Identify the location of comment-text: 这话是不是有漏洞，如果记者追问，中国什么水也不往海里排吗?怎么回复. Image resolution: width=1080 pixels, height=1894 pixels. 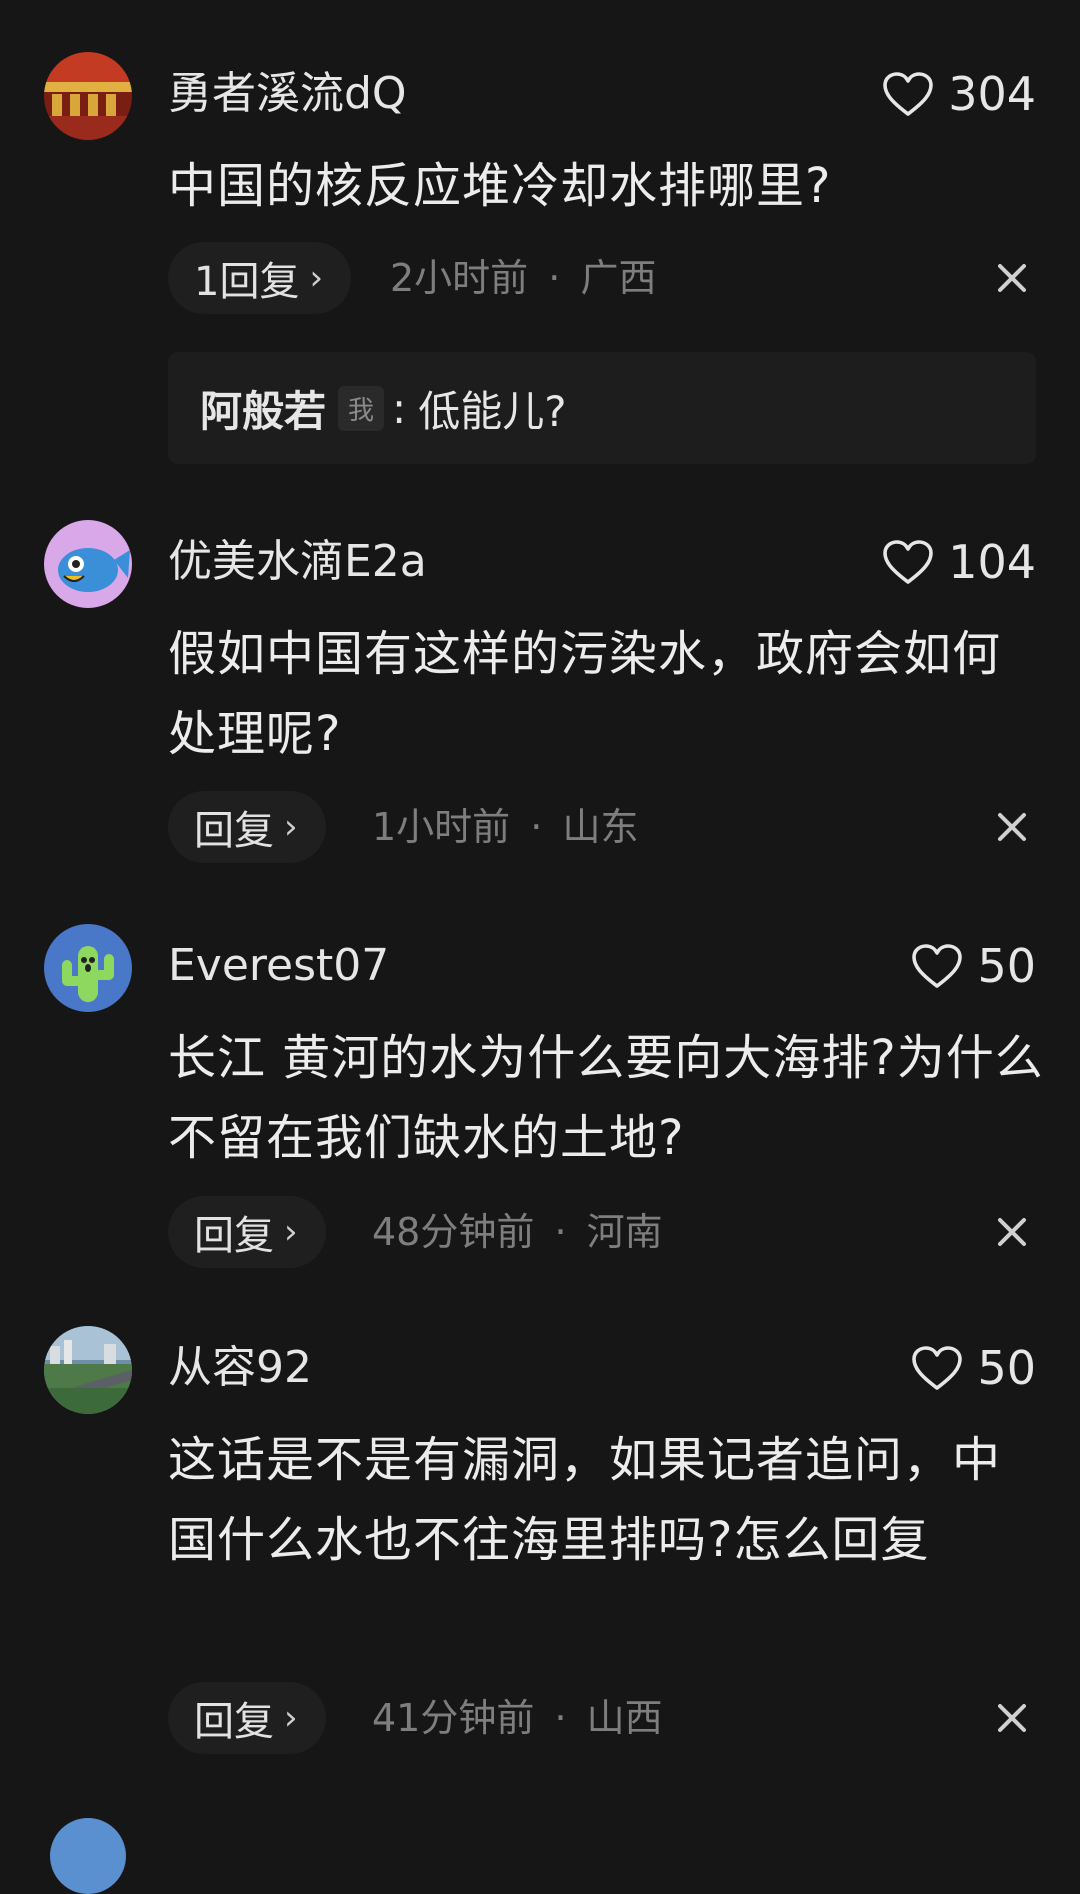
(585, 1500).